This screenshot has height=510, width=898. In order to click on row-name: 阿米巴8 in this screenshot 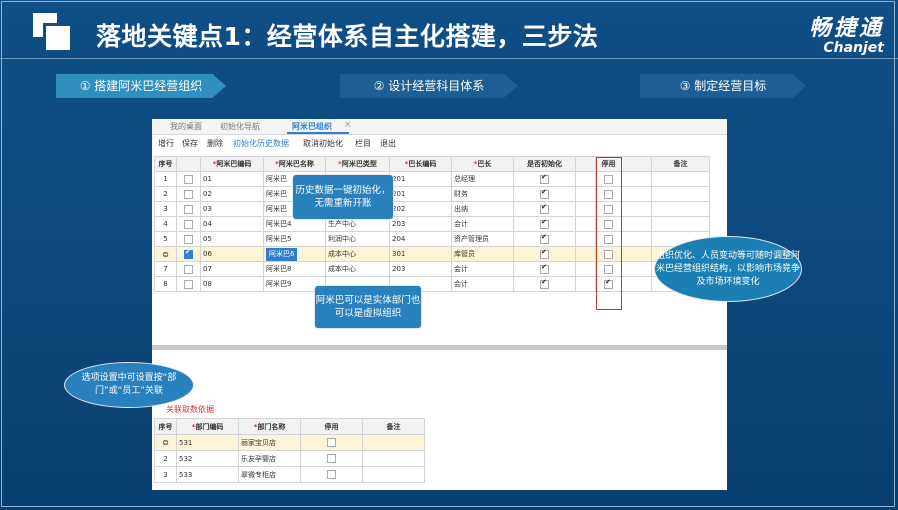, I will do `click(294, 269)`.